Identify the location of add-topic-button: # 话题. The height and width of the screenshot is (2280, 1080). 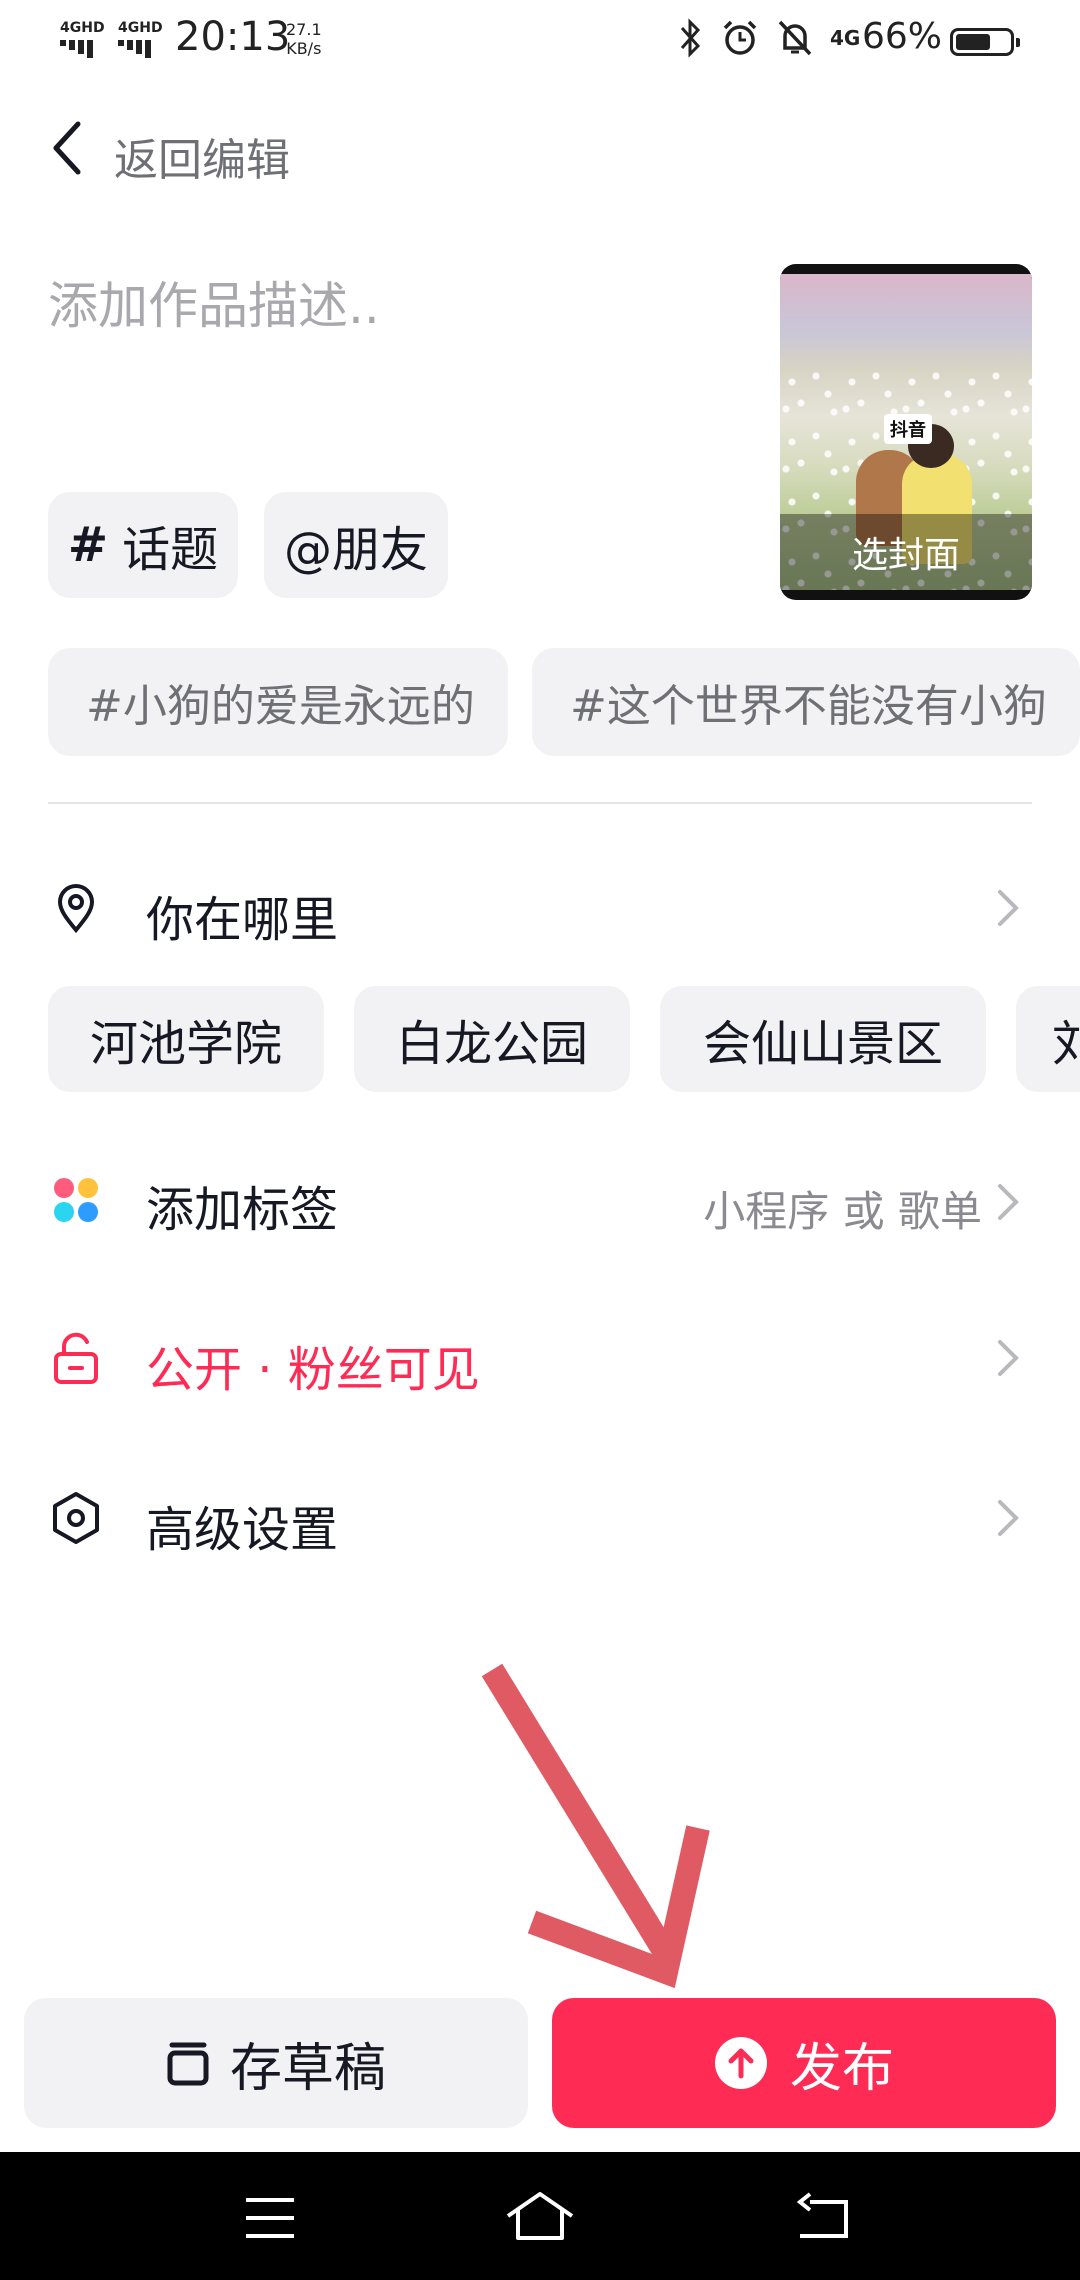
(143, 545).